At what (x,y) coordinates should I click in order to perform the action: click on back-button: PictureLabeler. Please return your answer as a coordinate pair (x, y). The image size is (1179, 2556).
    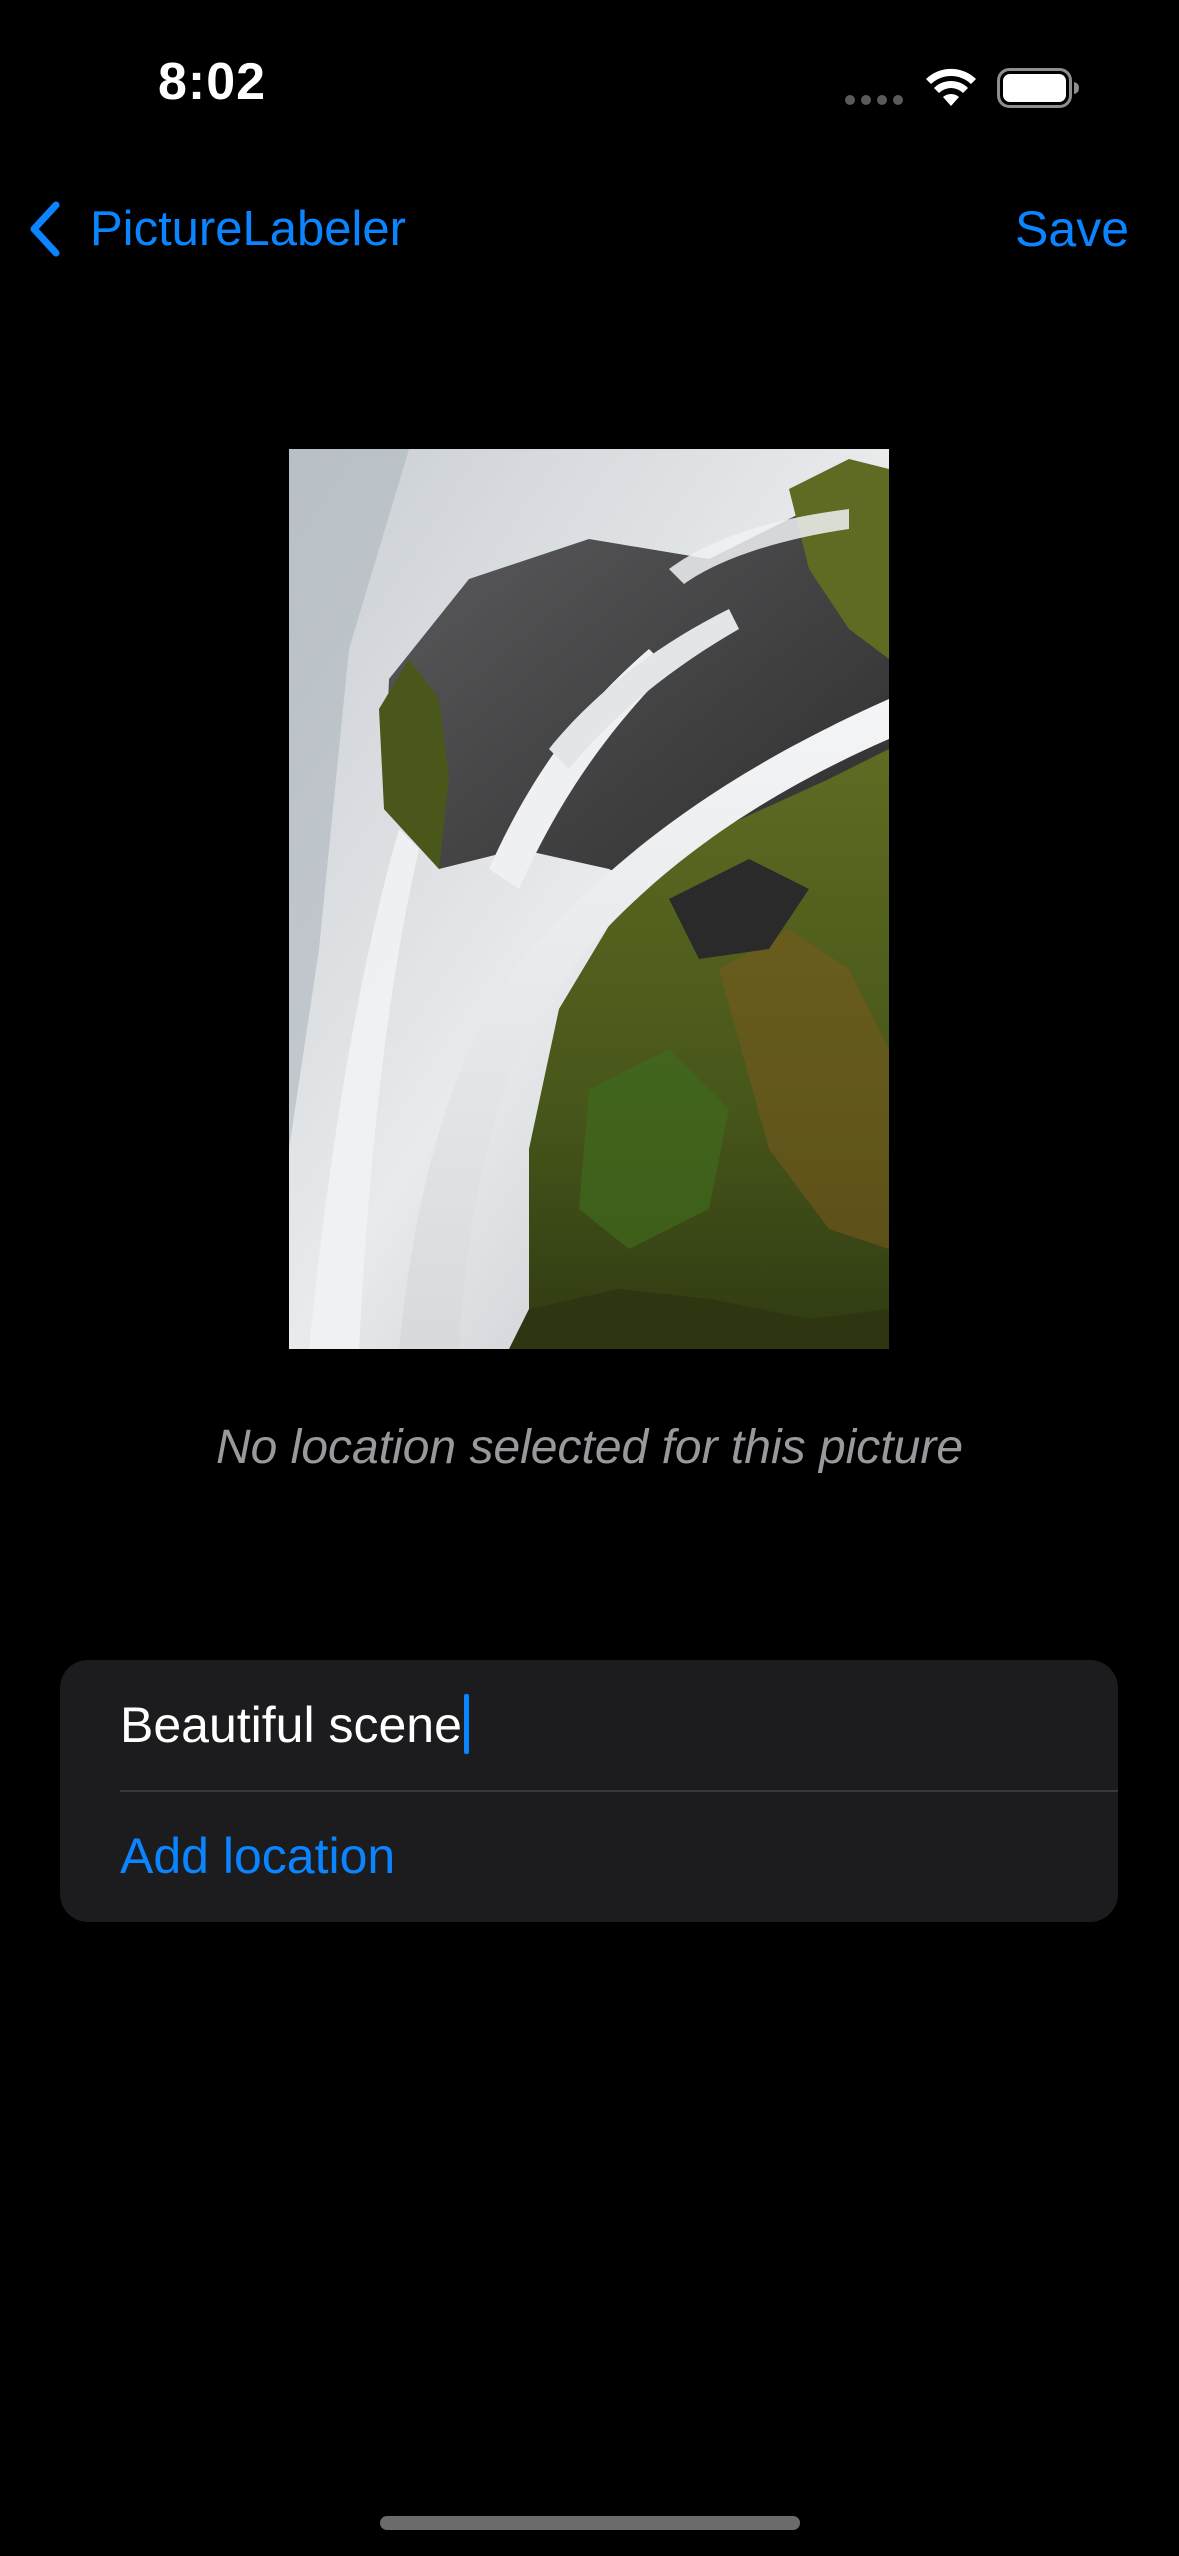
    Looking at the image, I should click on (215, 229).